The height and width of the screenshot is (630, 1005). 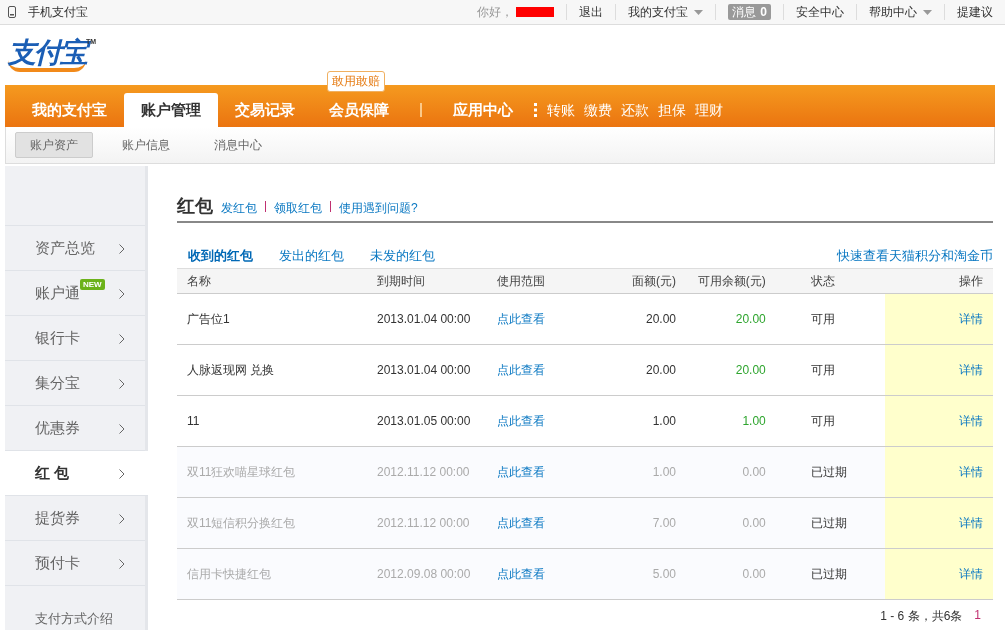 I want to click on title-link: 领取红包, so click(x=298, y=208).